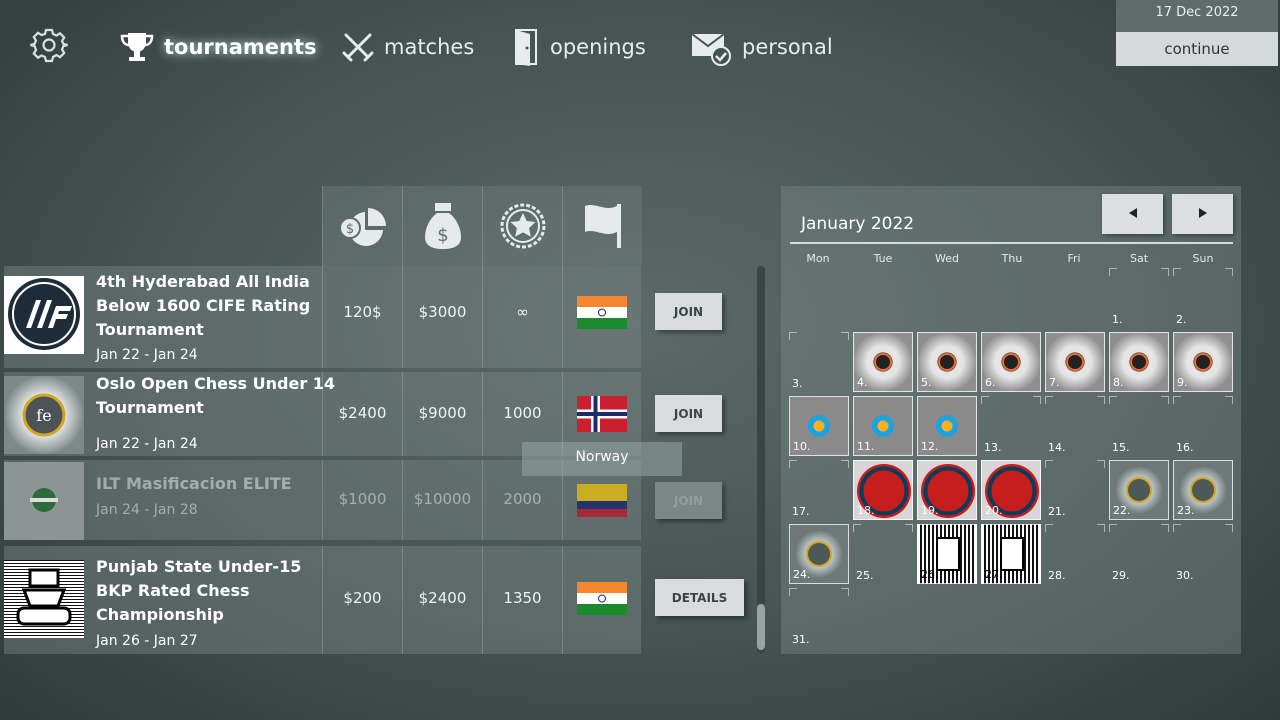 This screenshot has height=720, width=1280. I want to click on calendar-day-event: 23., so click(1203, 490).